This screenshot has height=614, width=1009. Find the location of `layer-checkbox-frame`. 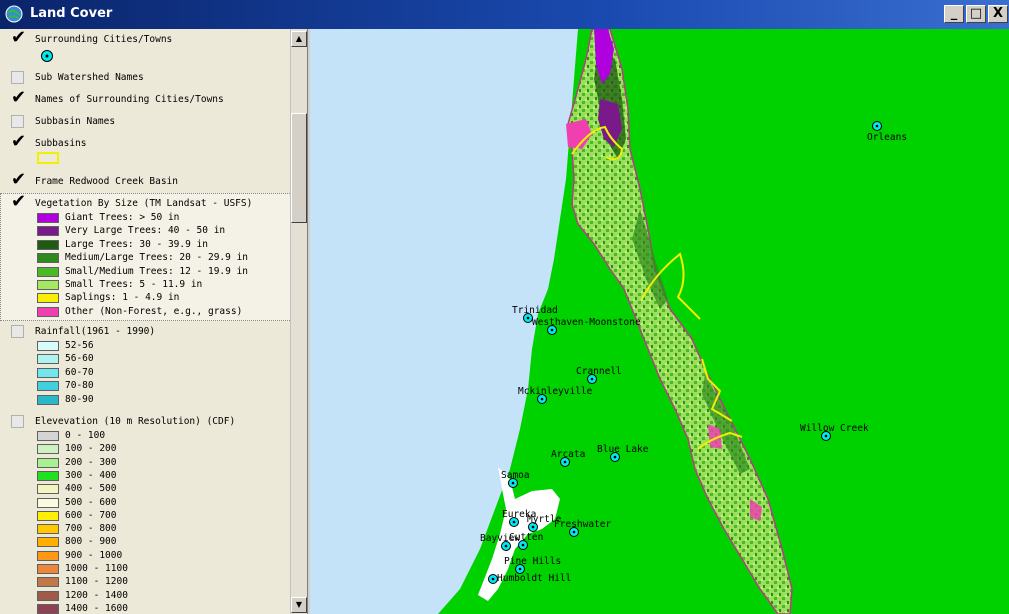

layer-checkbox-frame is located at coordinates (18, 179).